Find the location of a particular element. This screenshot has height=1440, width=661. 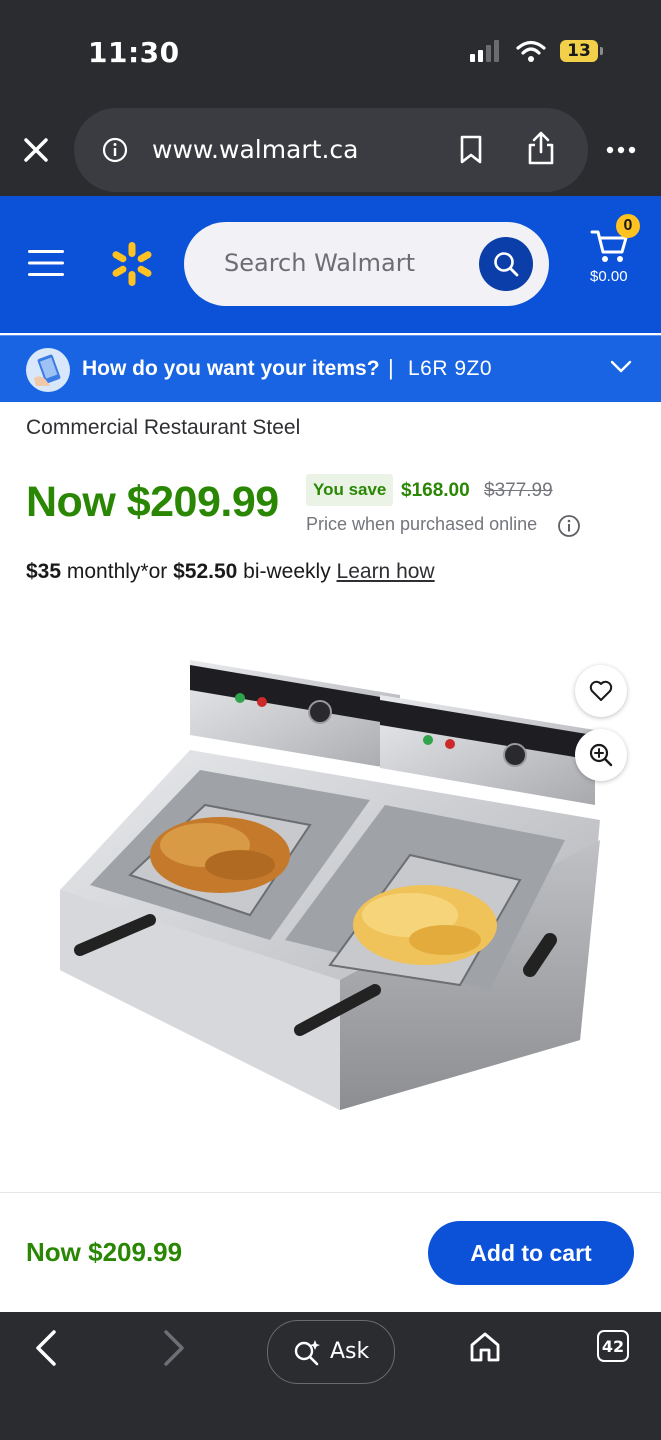

learn-how-link: Learn how is located at coordinates (386, 571).